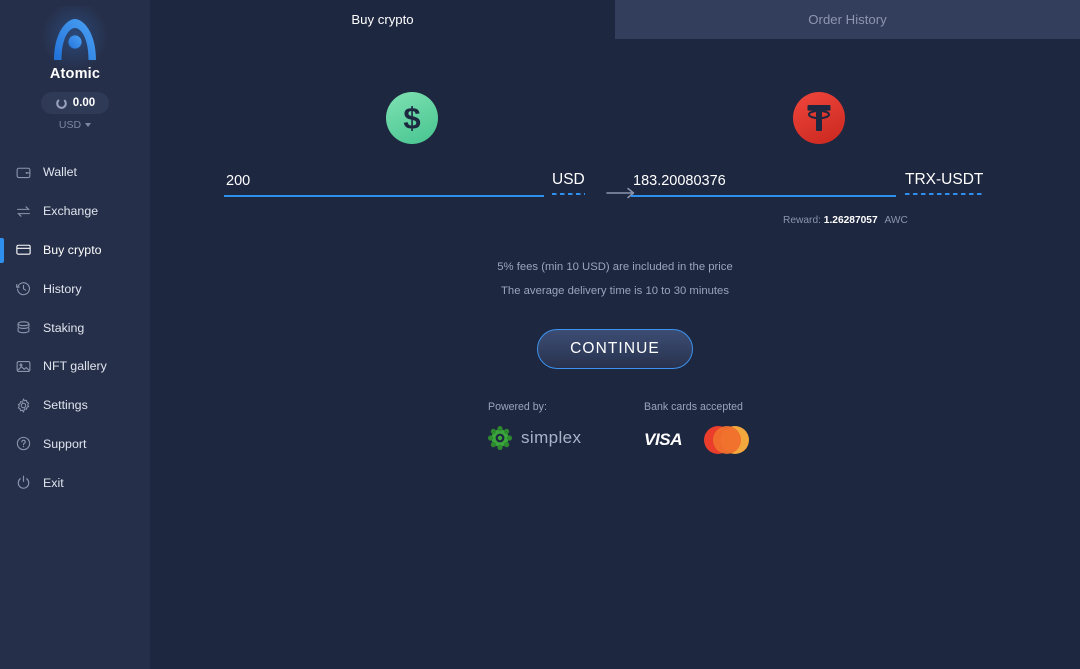 Image resolution: width=1080 pixels, height=669 pixels. What do you see at coordinates (568, 179) in the screenshot?
I see `from-ticker-label: USD` at bounding box center [568, 179].